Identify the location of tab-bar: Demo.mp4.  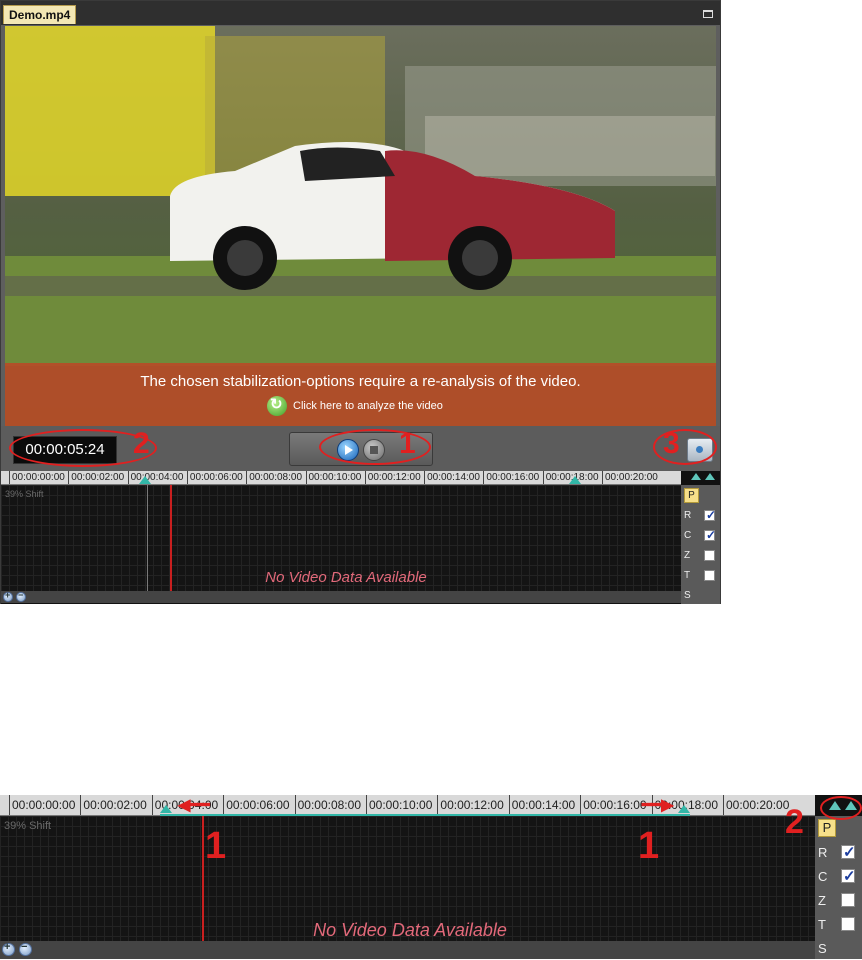
(360, 13).